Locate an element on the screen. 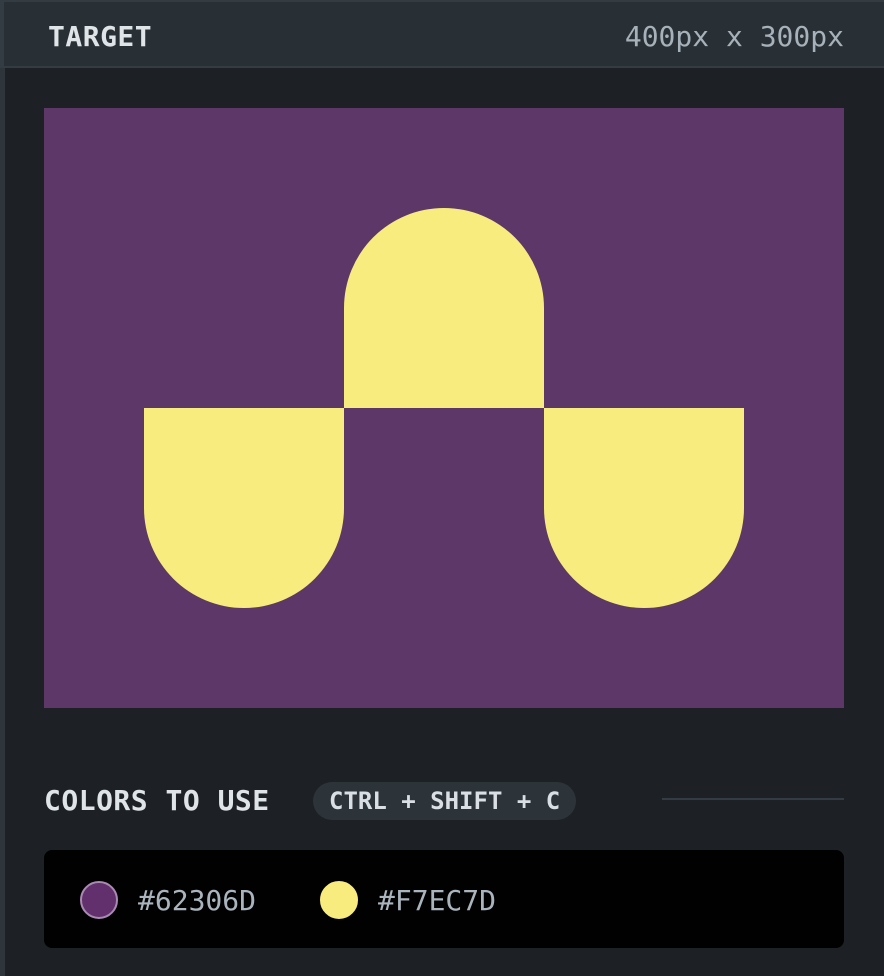 The height and width of the screenshot is (976, 884). left-half-circle-shape is located at coordinates (244, 508).